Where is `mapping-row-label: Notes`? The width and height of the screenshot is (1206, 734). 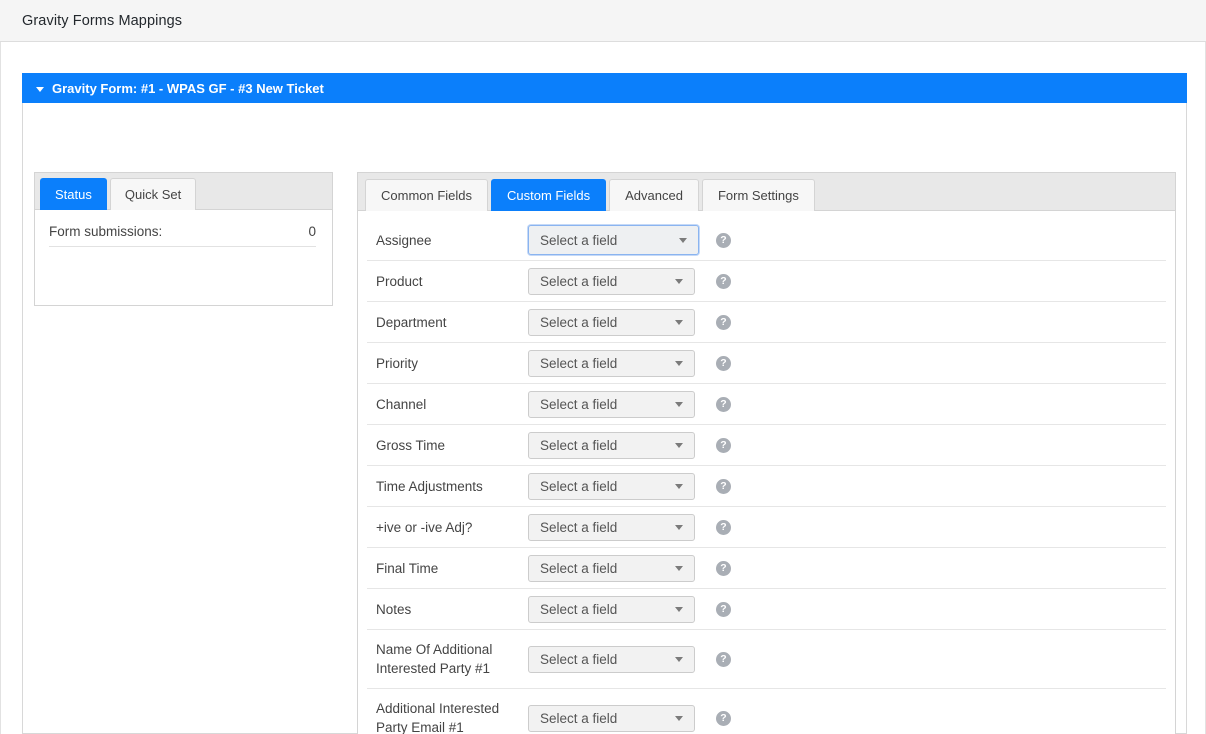 mapping-row-label: Notes is located at coordinates (394, 609).